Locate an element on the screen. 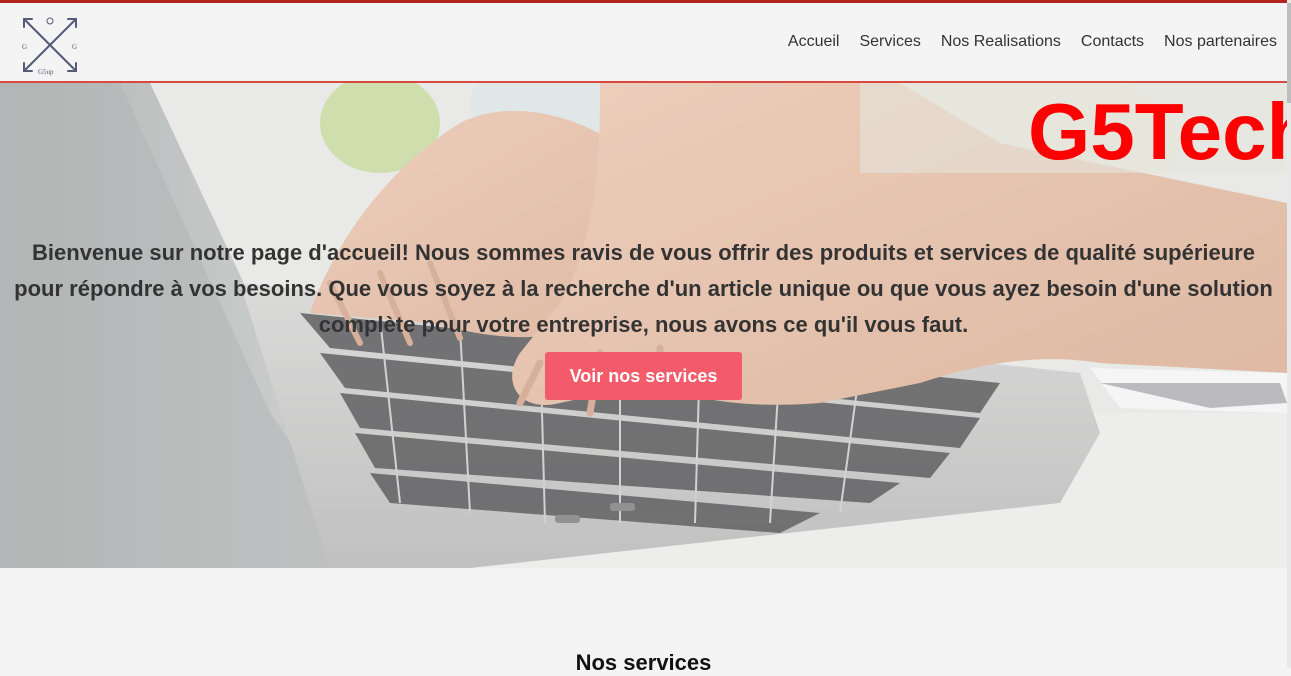 The image size is (1291, 676). crossed-arrows-logo-icon: G G G5up is located at coordinates (50, 45).